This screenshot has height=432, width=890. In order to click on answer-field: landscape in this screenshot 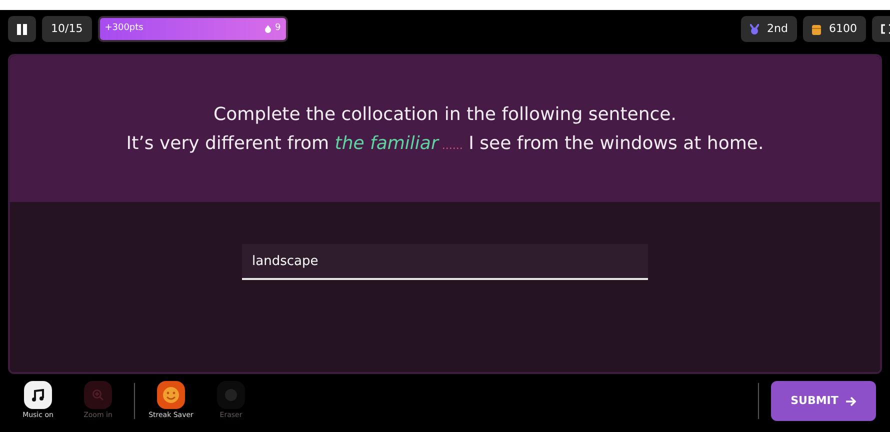, I will do `click(445, 262)`.